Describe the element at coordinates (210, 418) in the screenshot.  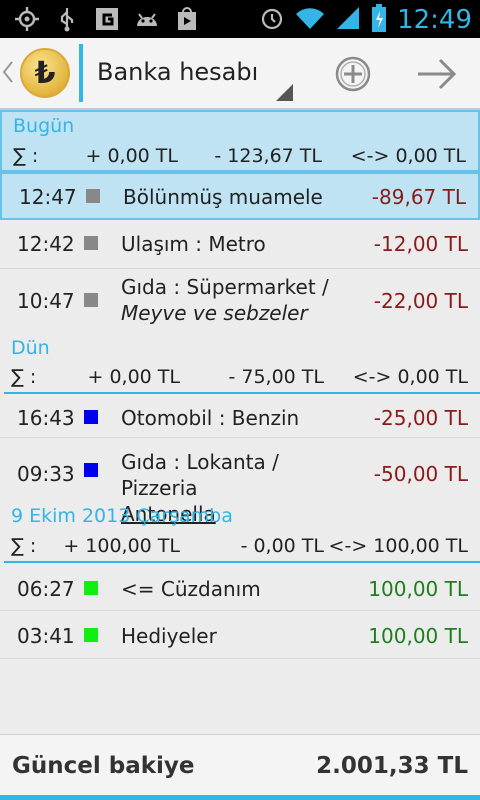
I see `transaction-name: Otomobil : Benzin` at that location.